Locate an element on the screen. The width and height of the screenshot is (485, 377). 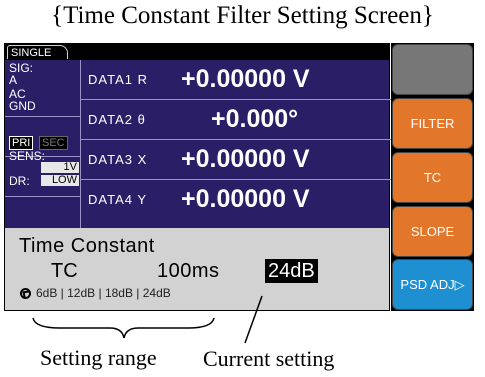
current-setting-caption: Current setting is located at coordinates (269, 358).